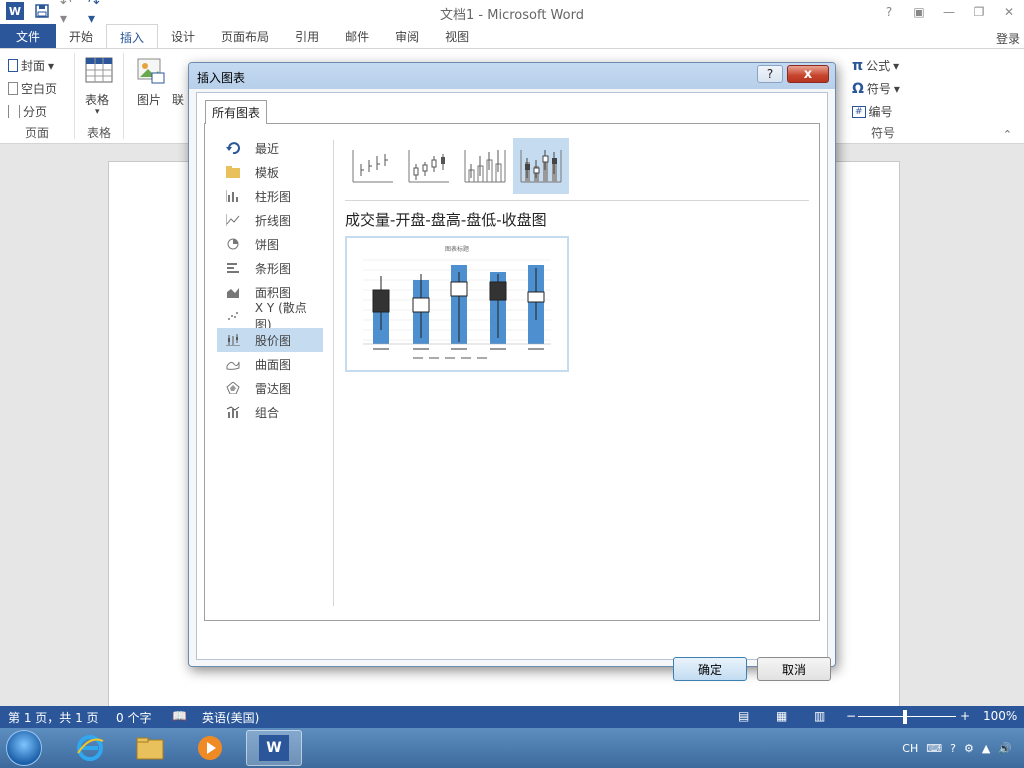 This screenshot has height=768, width=1024. I want to click on tab-insert: 插入, so click(132, 36).